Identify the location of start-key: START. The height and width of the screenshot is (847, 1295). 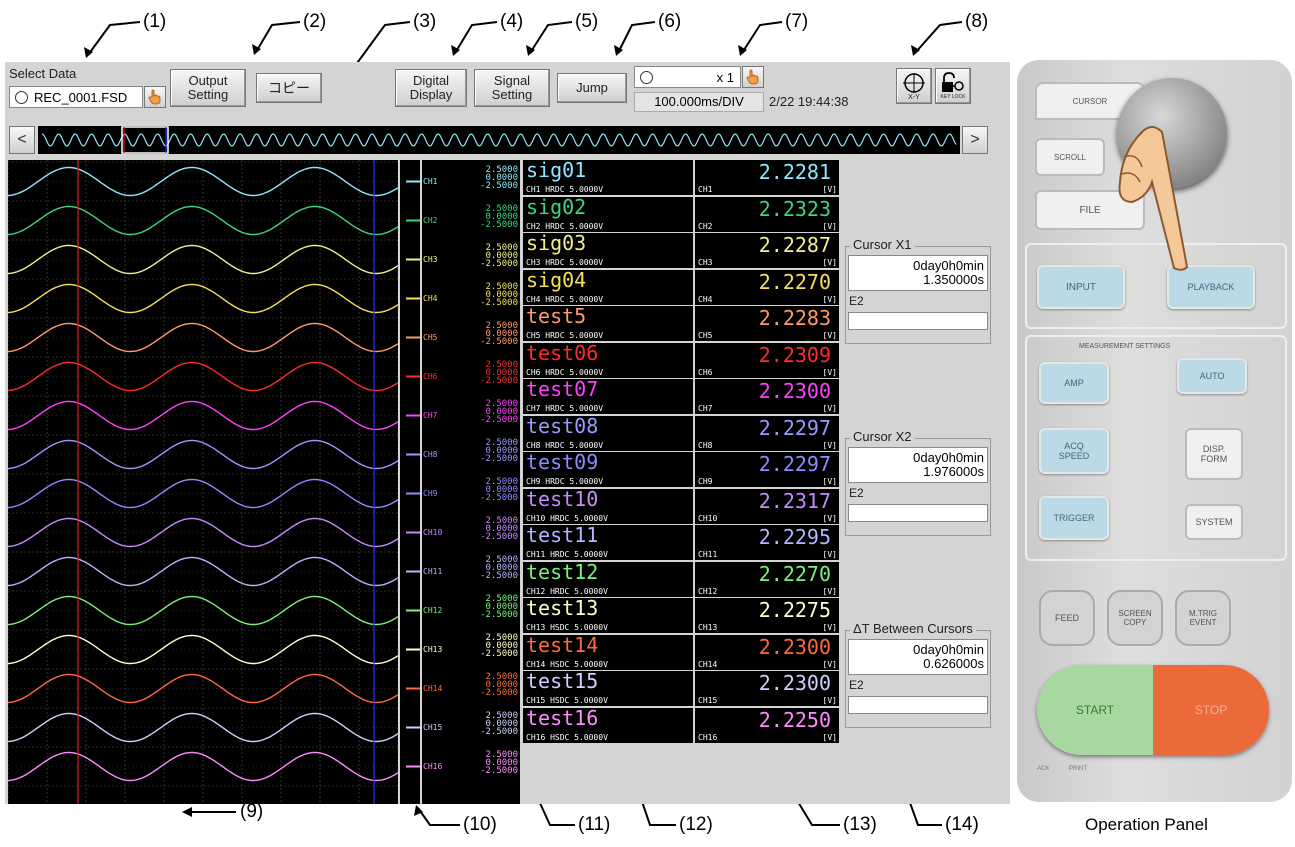
(1095, 710).